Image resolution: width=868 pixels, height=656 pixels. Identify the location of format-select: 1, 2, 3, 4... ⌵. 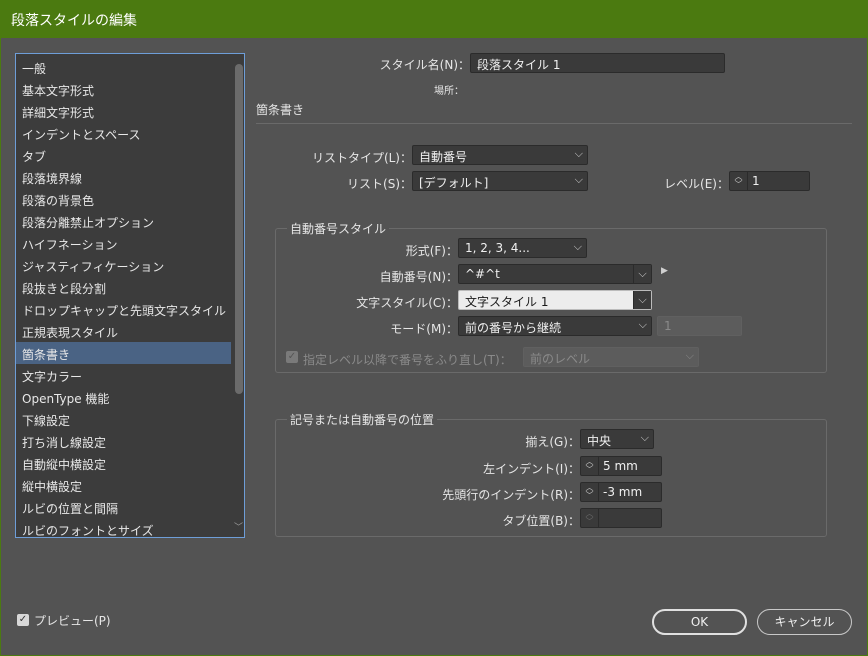
(522, 248).